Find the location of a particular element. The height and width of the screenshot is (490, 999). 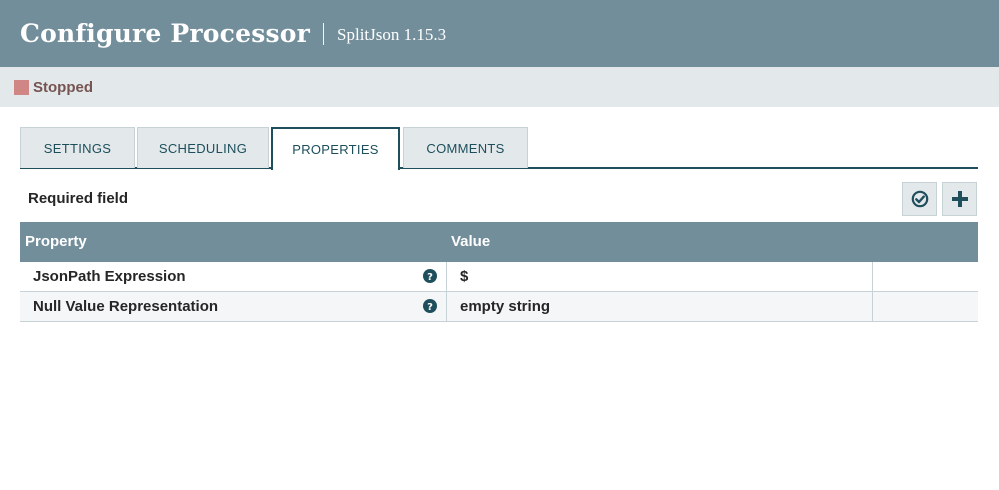

tab-bar: SETTINGS SCHEDULING PROPERTIES COMMENTS is located at coordinates (499, 148).